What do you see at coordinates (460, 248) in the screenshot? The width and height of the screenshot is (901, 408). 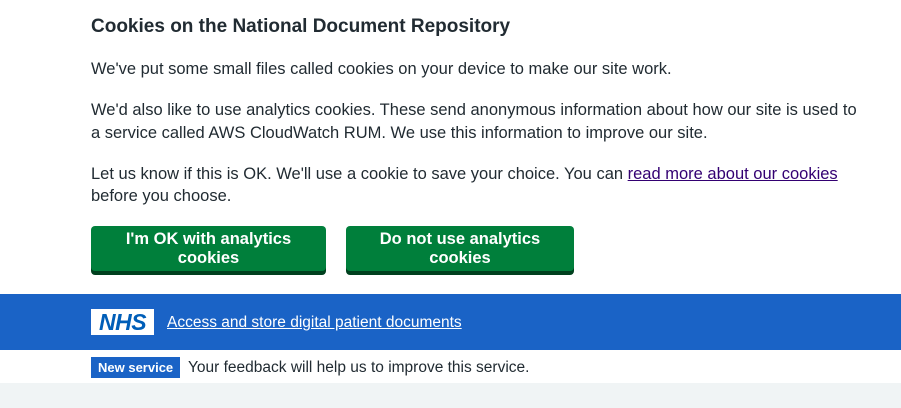 I see `reject-analytics-cookies-button: Do not use analytics cookies` at bounding box center [460, 248].